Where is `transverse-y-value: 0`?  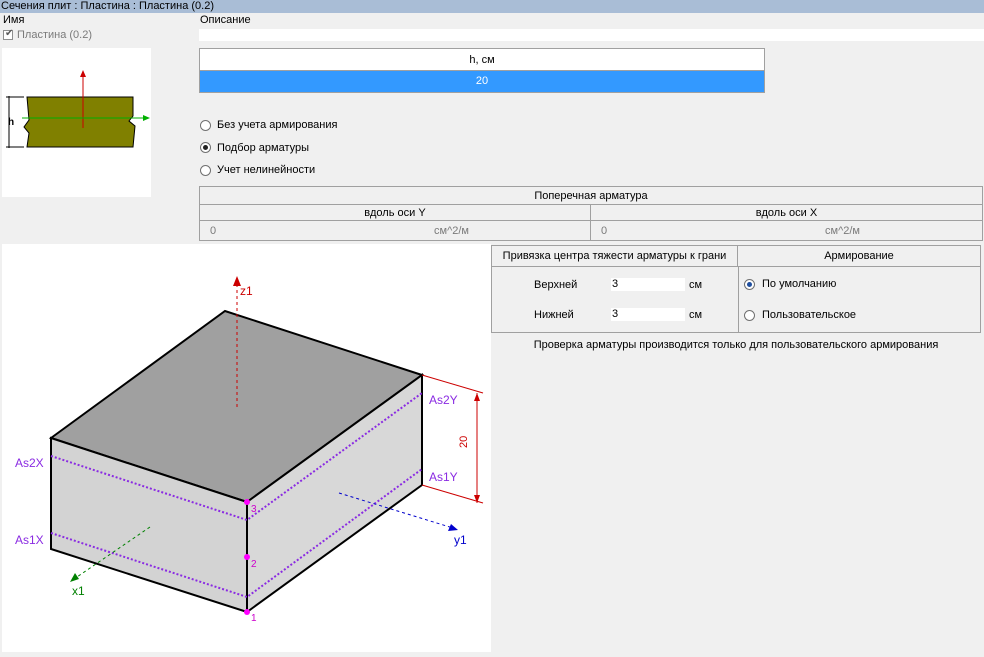 transverse-y-value: 0 is located at coordinates (213, 231).